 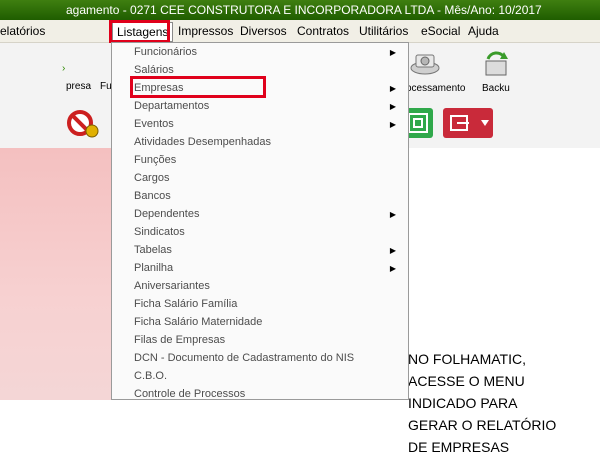 I want to click on menu-diversos: Diversos, so click(x=263, y=31).